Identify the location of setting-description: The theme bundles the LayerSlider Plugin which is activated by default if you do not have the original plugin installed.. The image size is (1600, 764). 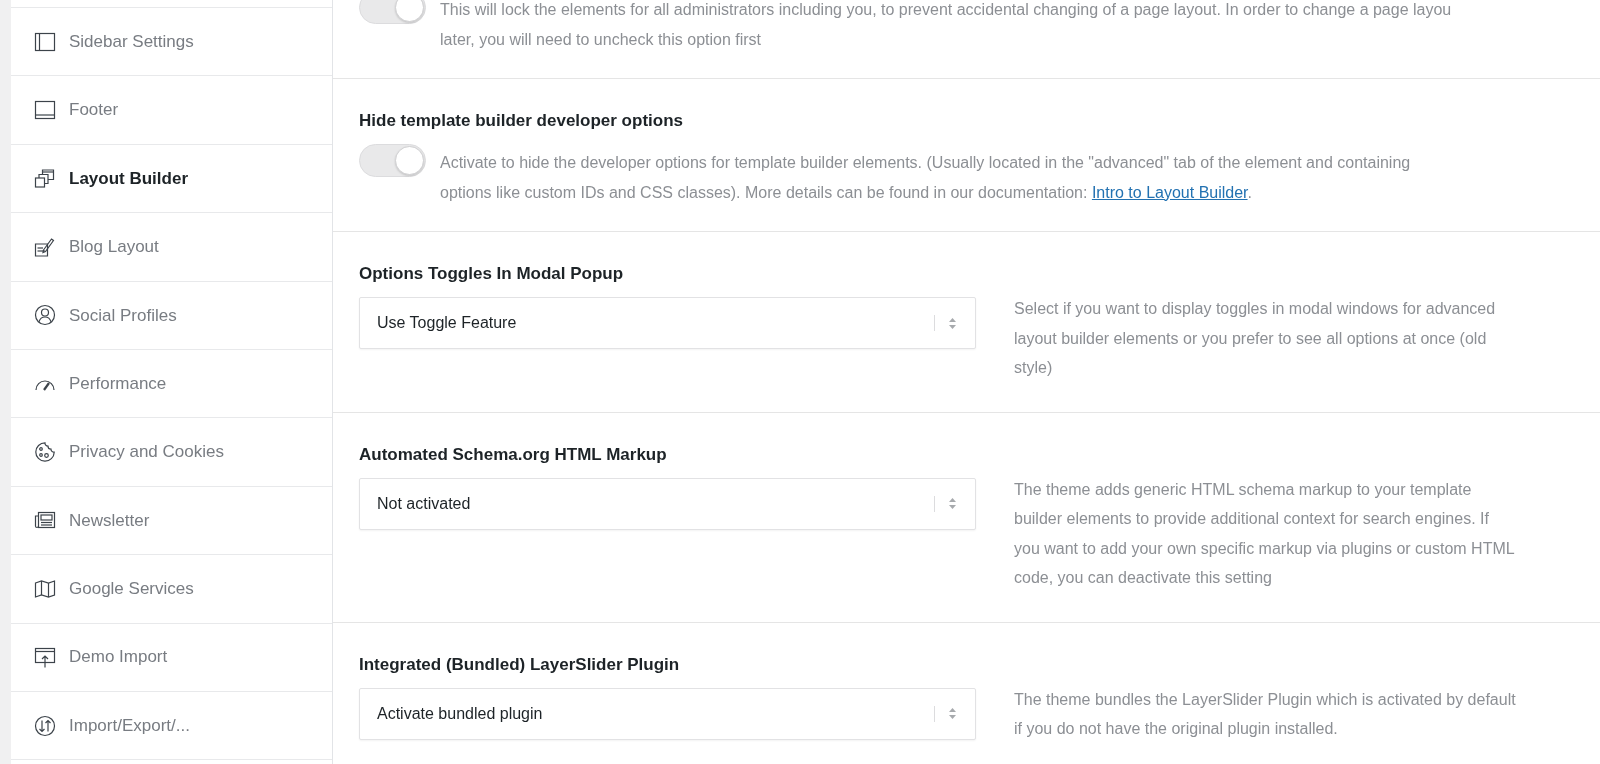
(1265, 714).